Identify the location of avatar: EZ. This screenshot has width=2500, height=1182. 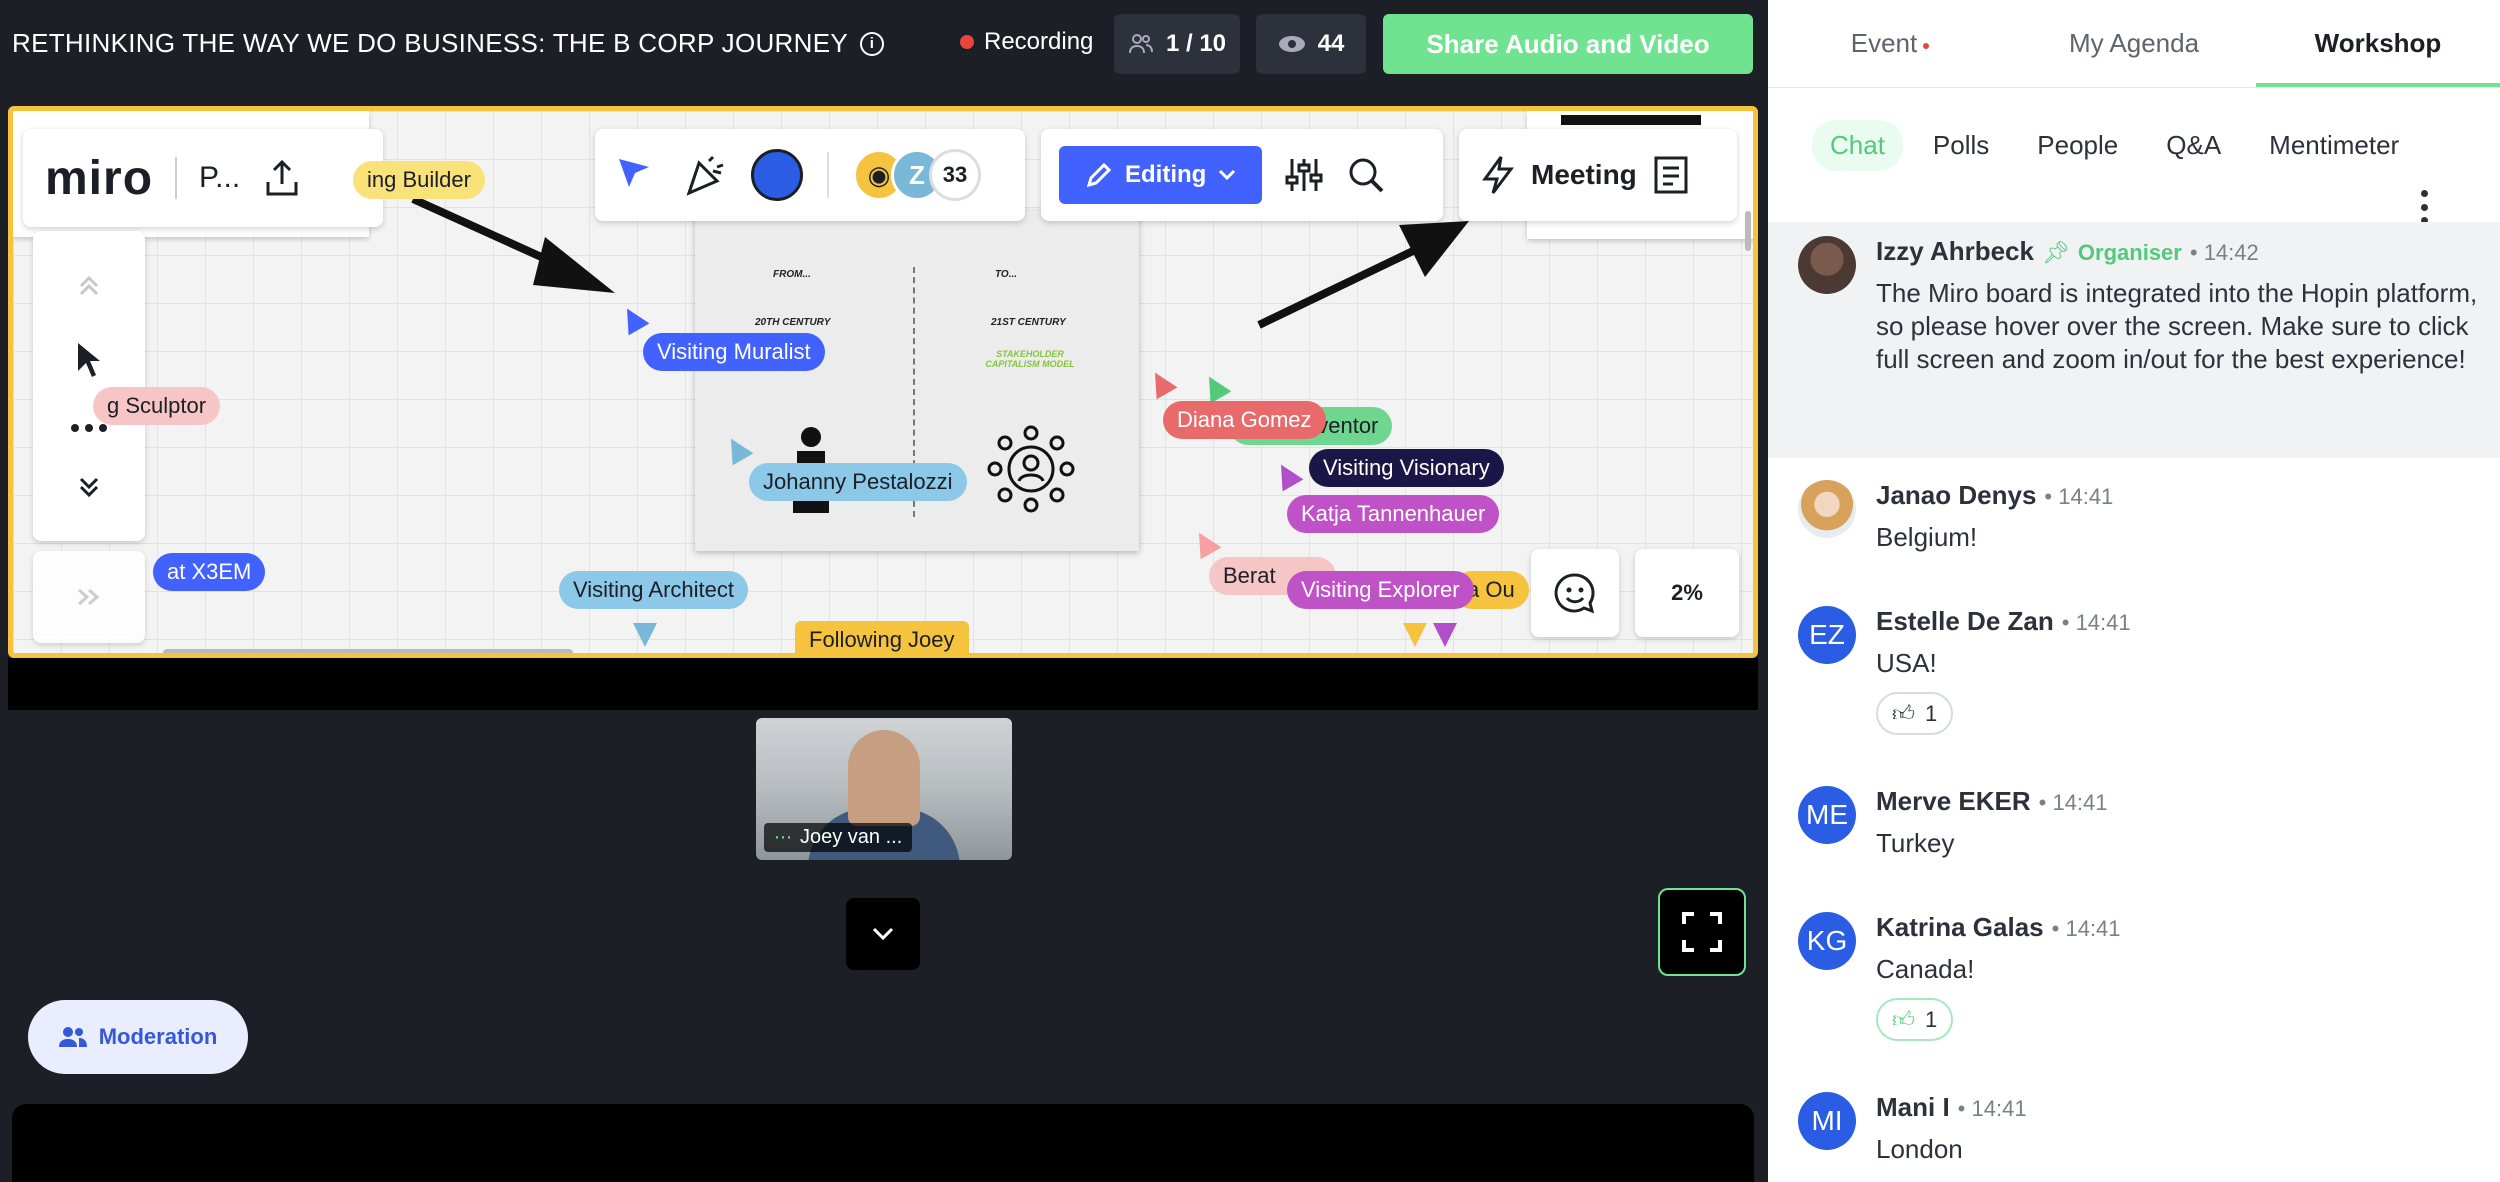
(1827, 635).